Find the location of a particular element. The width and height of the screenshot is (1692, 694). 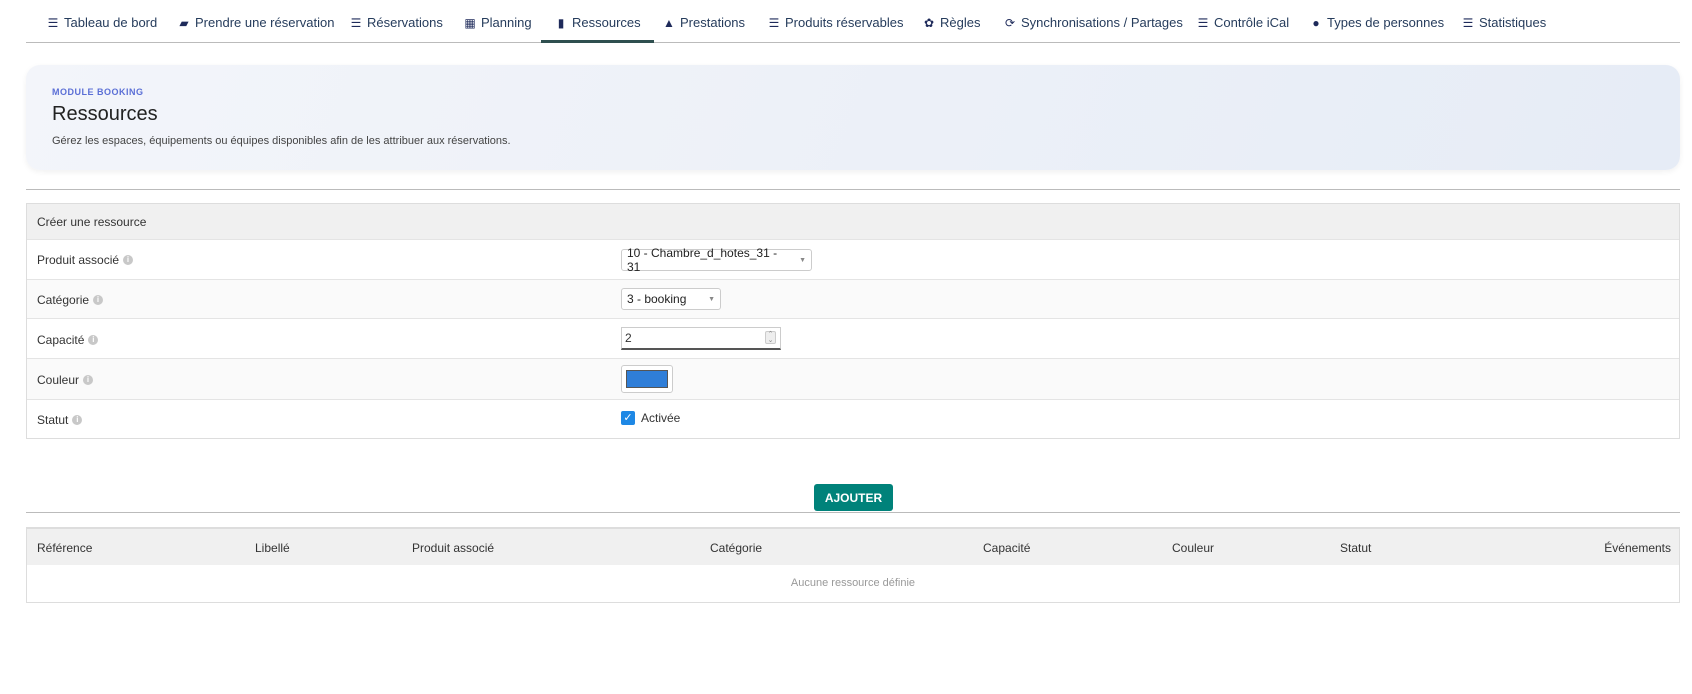

nav-prendre-reservation: ▰ Prendre une réservation is located at coordinates (255, 22).